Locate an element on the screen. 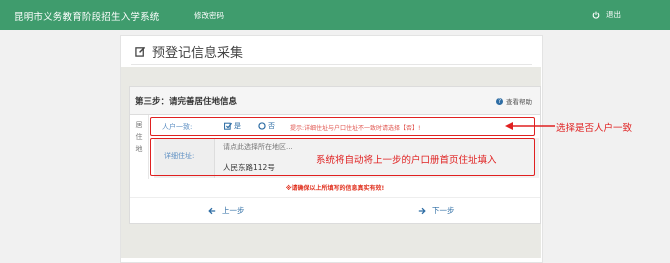  edit-icon is located at coordinates (140, 51).